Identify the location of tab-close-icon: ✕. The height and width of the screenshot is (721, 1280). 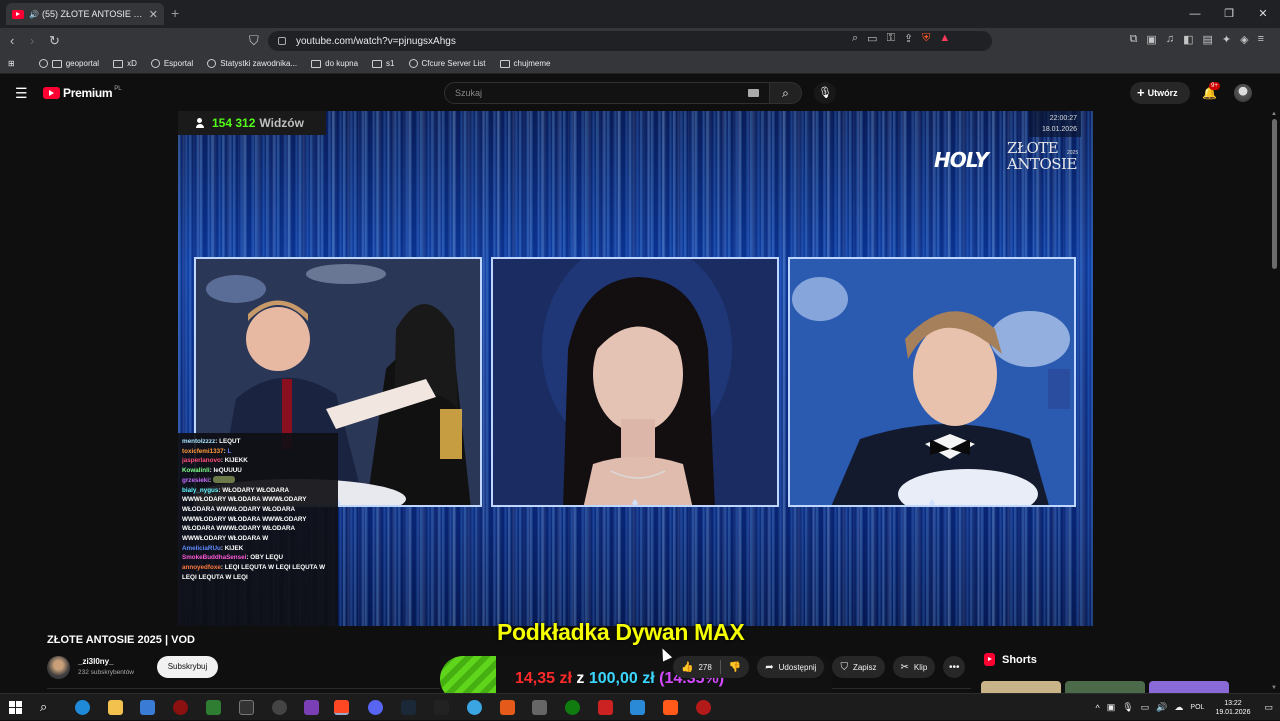
(153, 14).